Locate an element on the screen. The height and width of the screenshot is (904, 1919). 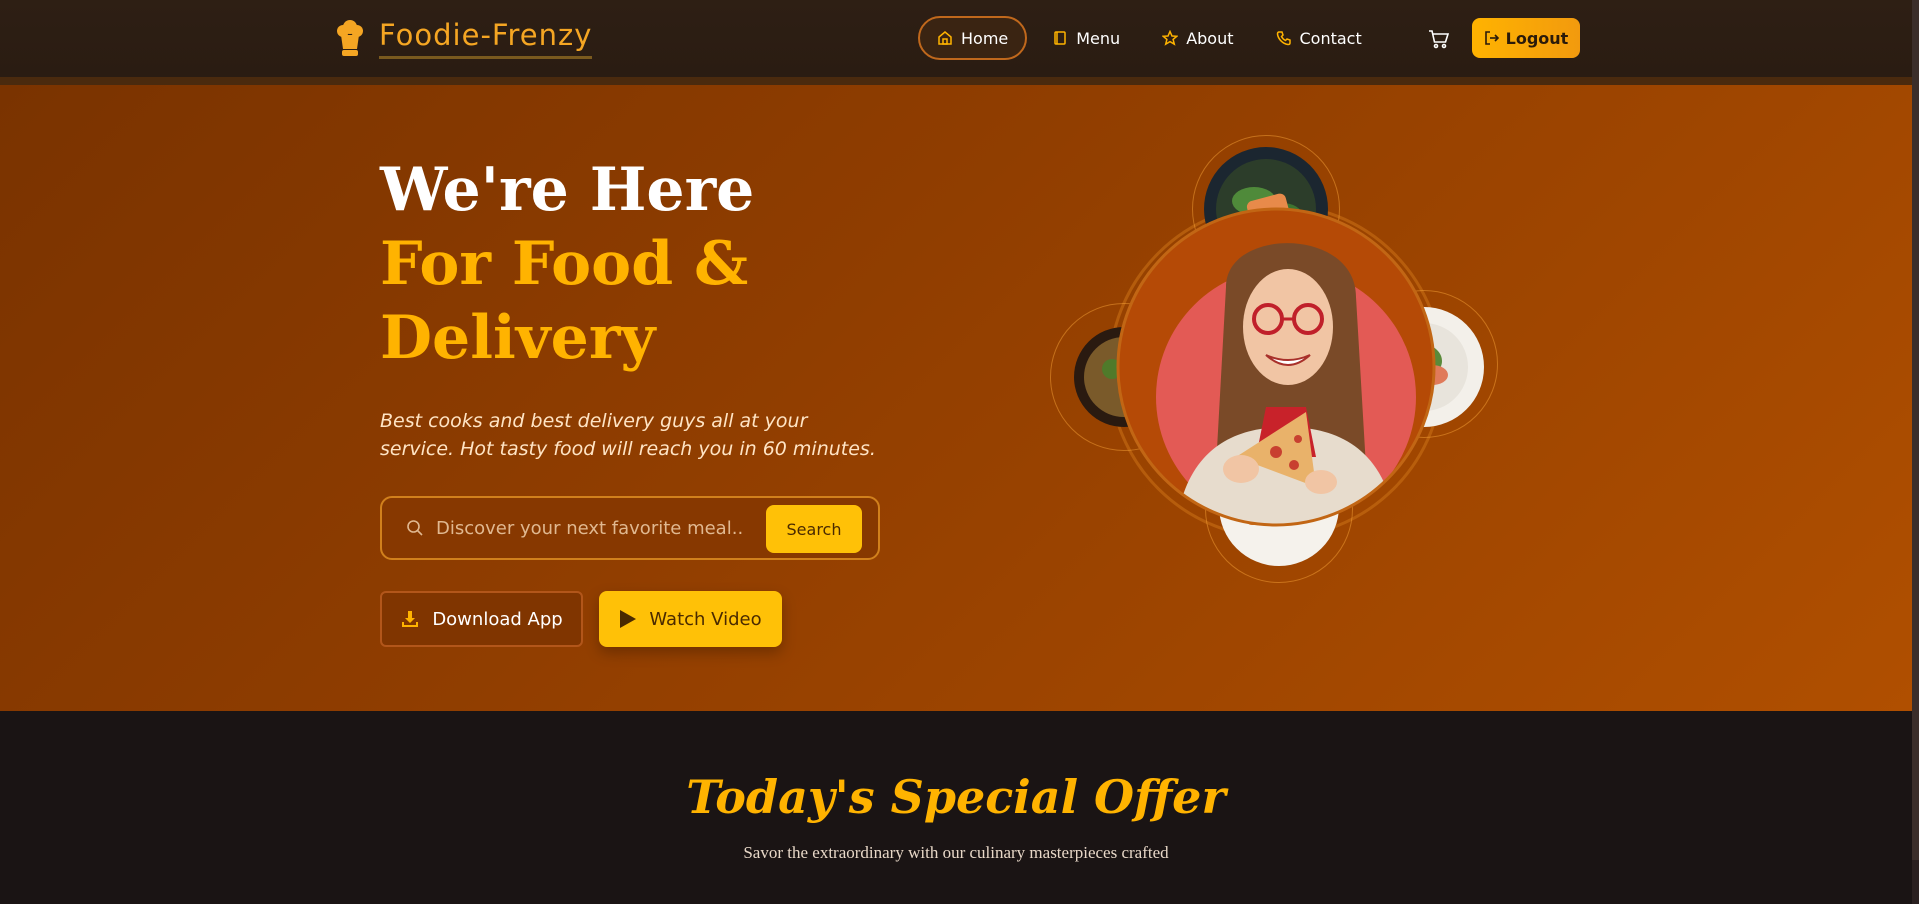
scrollbar-thumb is located at coordinates (1915, 430).